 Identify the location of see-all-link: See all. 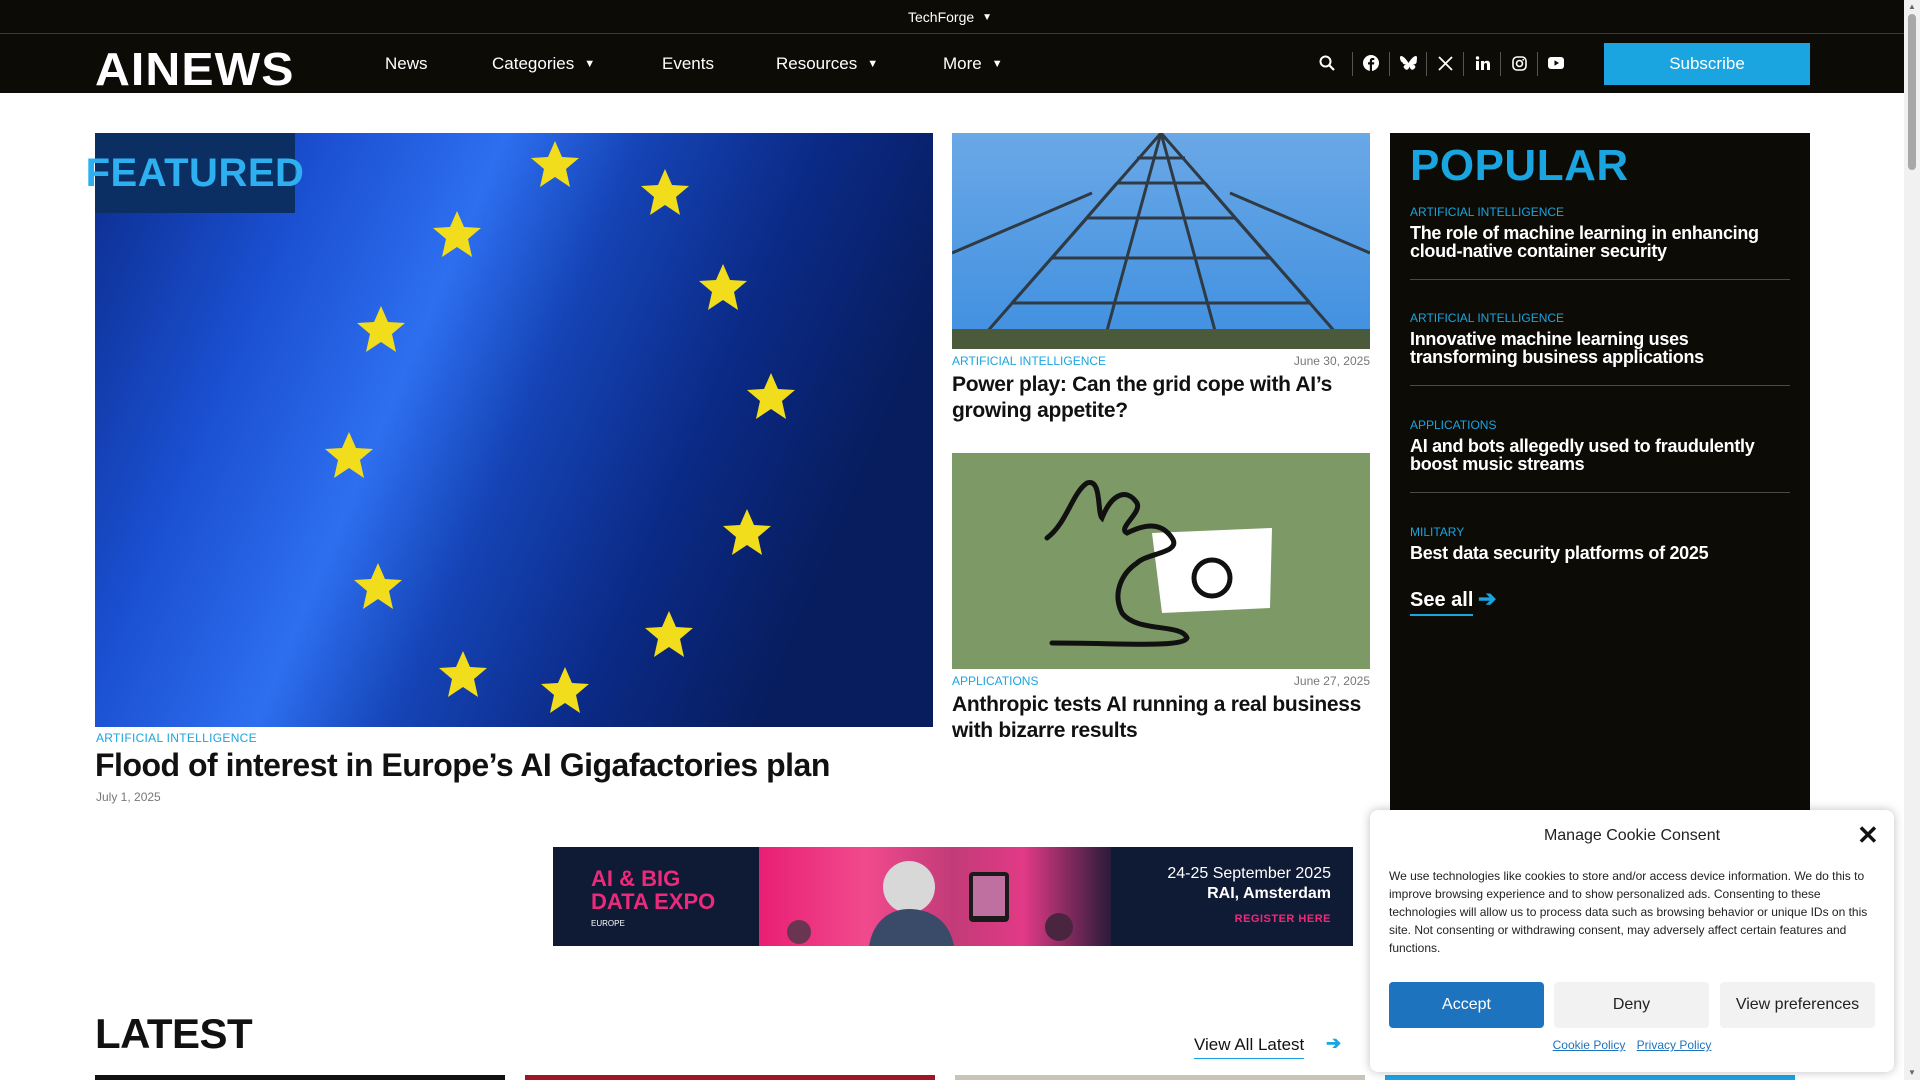
(1442, 602).